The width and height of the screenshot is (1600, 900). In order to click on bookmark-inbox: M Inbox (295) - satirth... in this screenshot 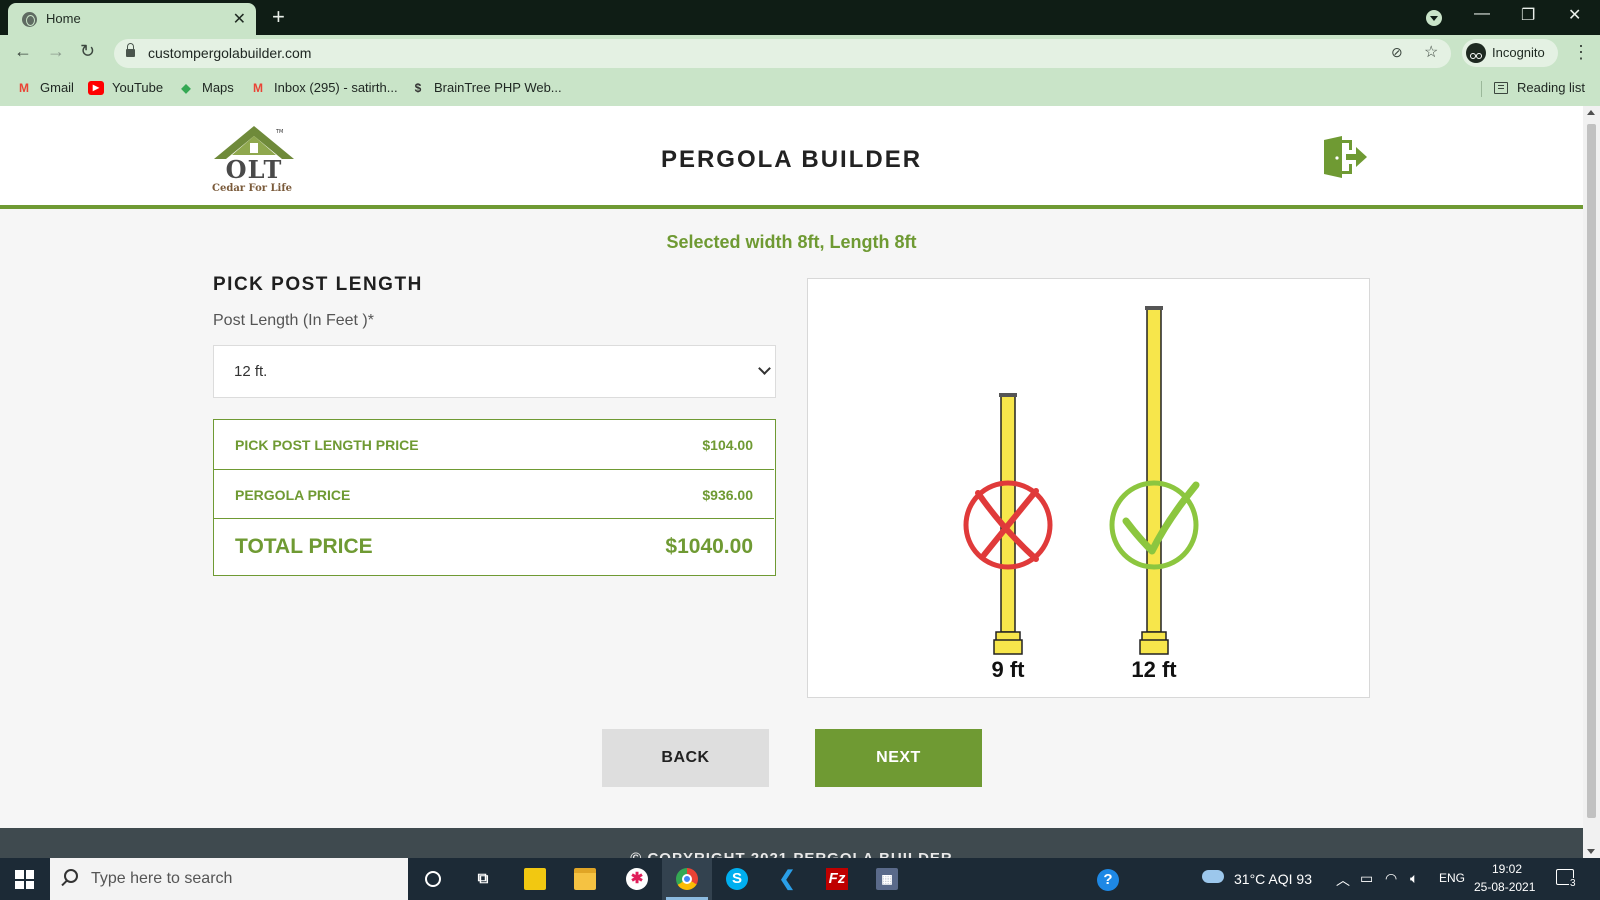, I will do `click(324, 87)`.